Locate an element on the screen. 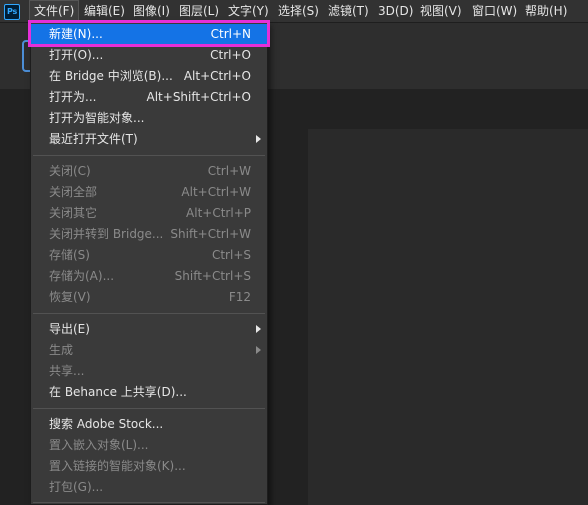 The image size is (588, 505). menu-item-close-and-go-to-bridge: 关闭并转到 Bridge... Shift+Ctrl+W is located at coordinates (149, 234).